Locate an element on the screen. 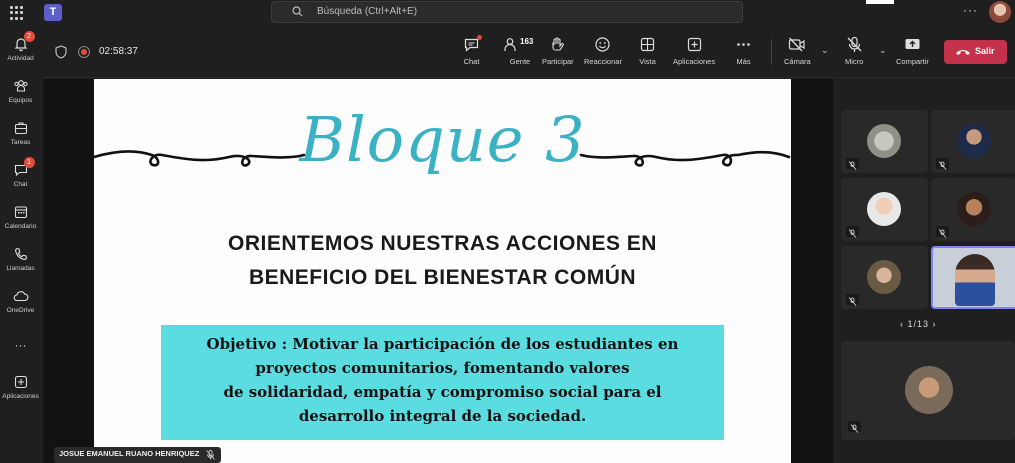 The image size is (1015, 463). camera-button: Cámara is located at coordinates (797, 51).